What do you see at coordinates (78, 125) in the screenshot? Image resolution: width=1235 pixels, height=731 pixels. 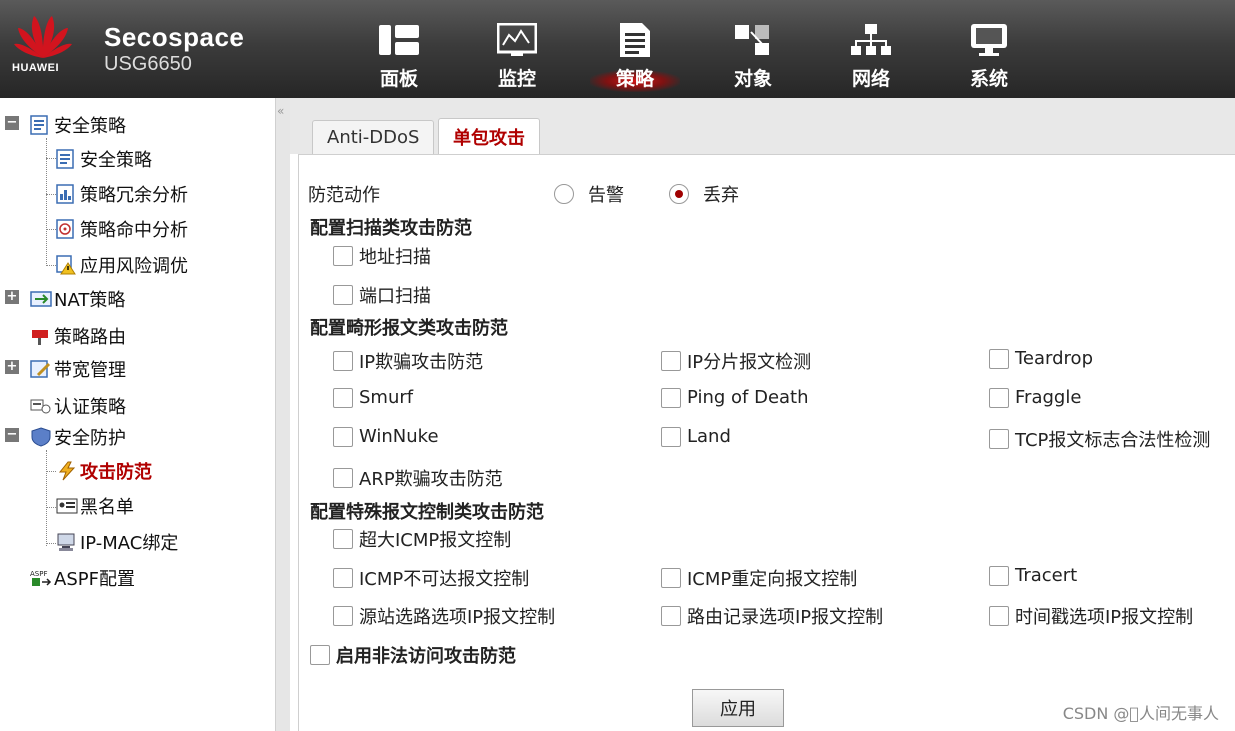 I see `sidebar-item-security-policy: 安全策略` at bounding box center [78, 125].